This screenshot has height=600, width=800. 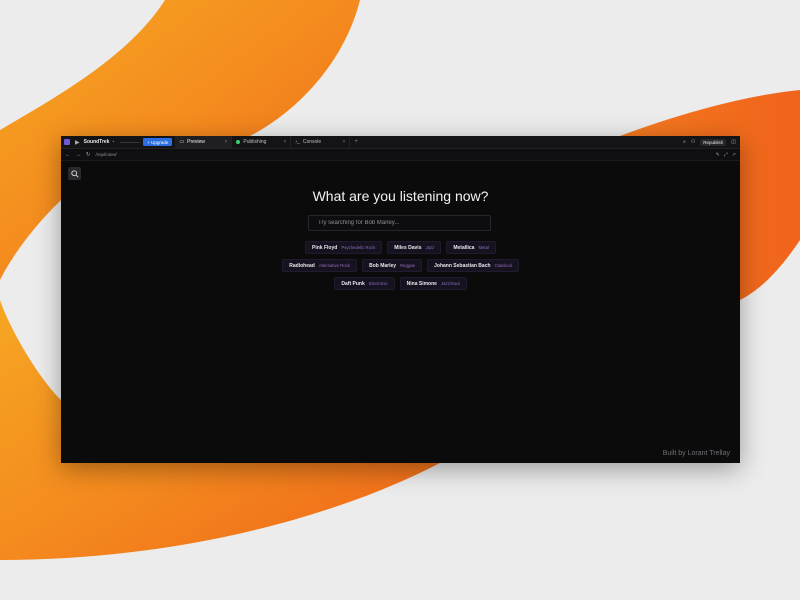 What do you see at coordinates (450, 283) in the screenshot?
I see `chip-genre: Jazz/Soul` at bounding box center [450, 283].